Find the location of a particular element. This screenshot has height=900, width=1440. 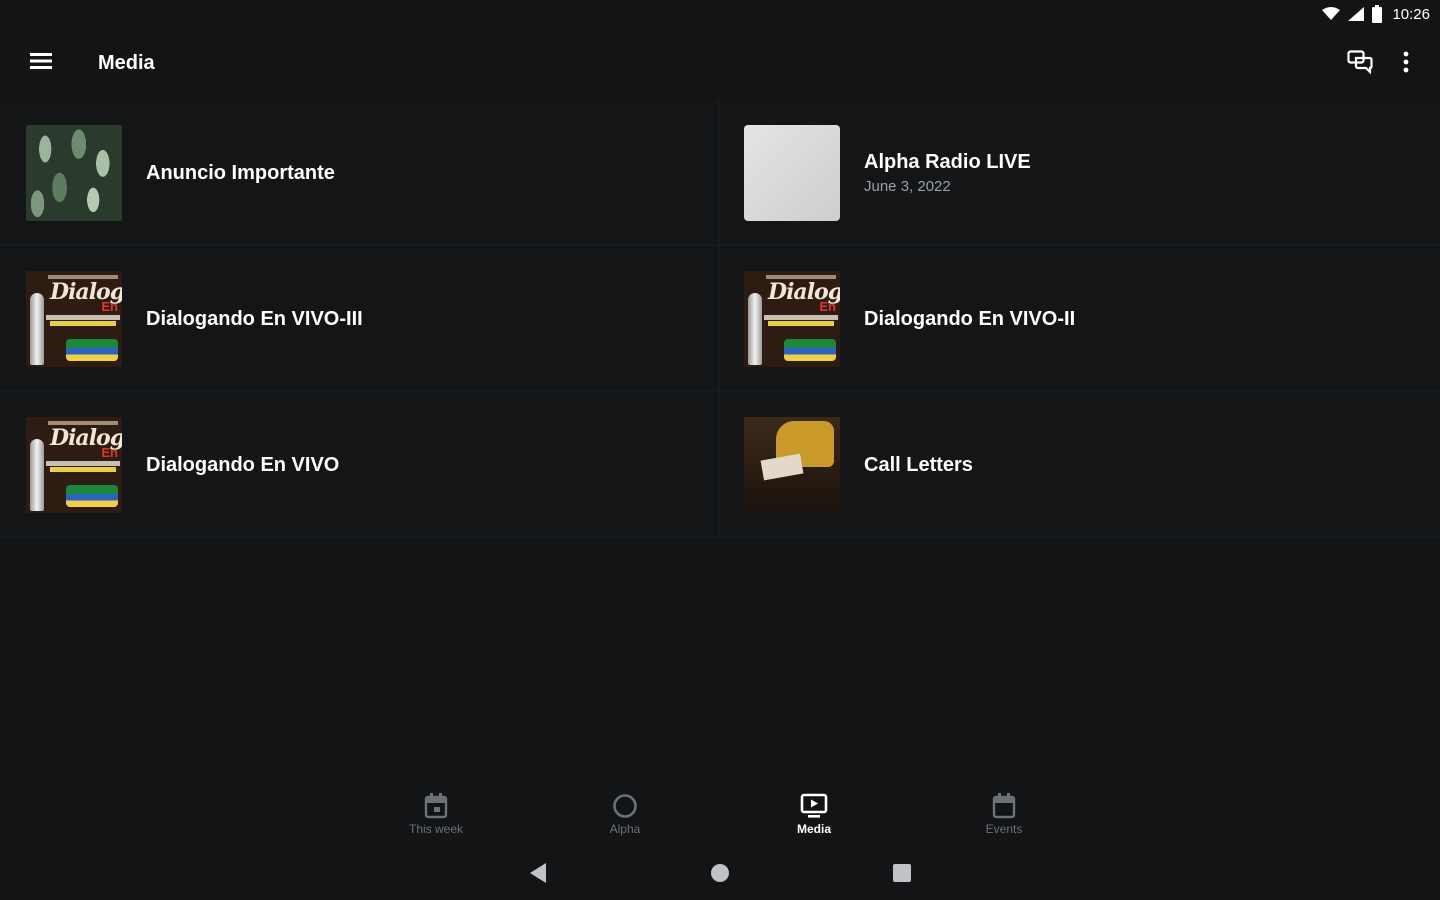

media-item-title: Anuncio Importante is located at coordinates (240, 172).